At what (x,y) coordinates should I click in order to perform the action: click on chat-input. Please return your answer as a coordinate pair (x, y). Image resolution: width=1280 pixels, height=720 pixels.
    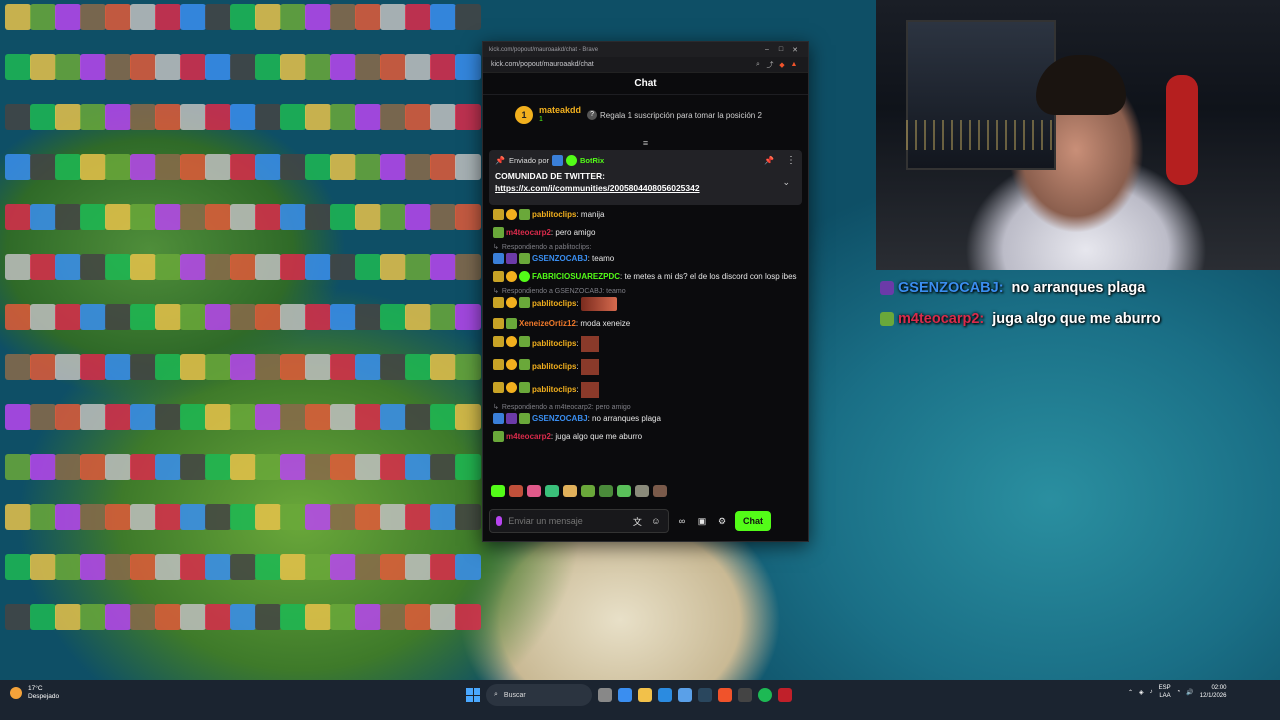
    Looking at the image, I should click on (567, 521).